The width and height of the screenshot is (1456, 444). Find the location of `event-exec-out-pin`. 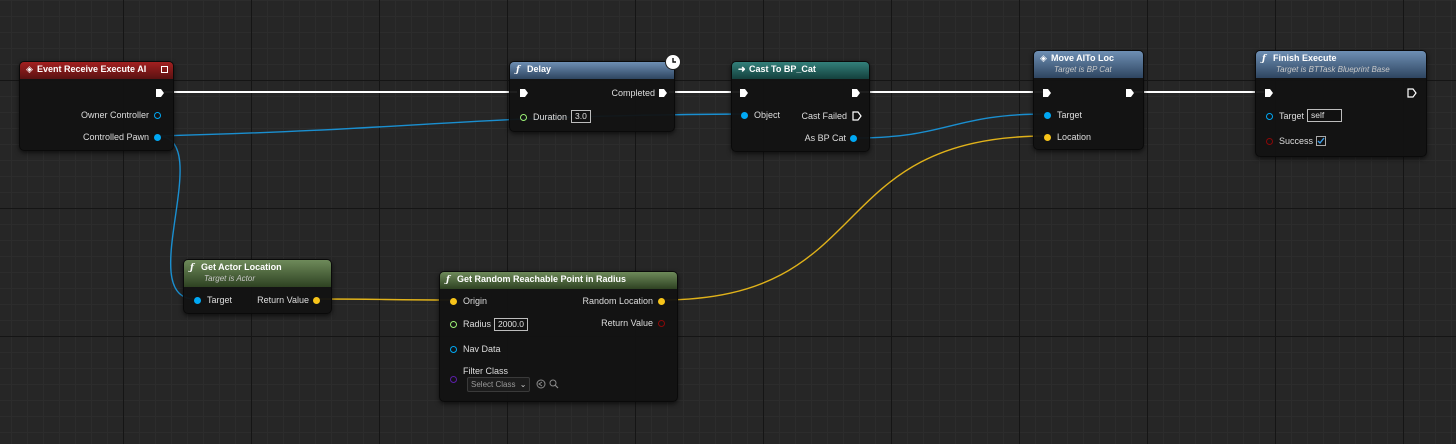

event-exec-out-pin is located at coordinates (160, 93).